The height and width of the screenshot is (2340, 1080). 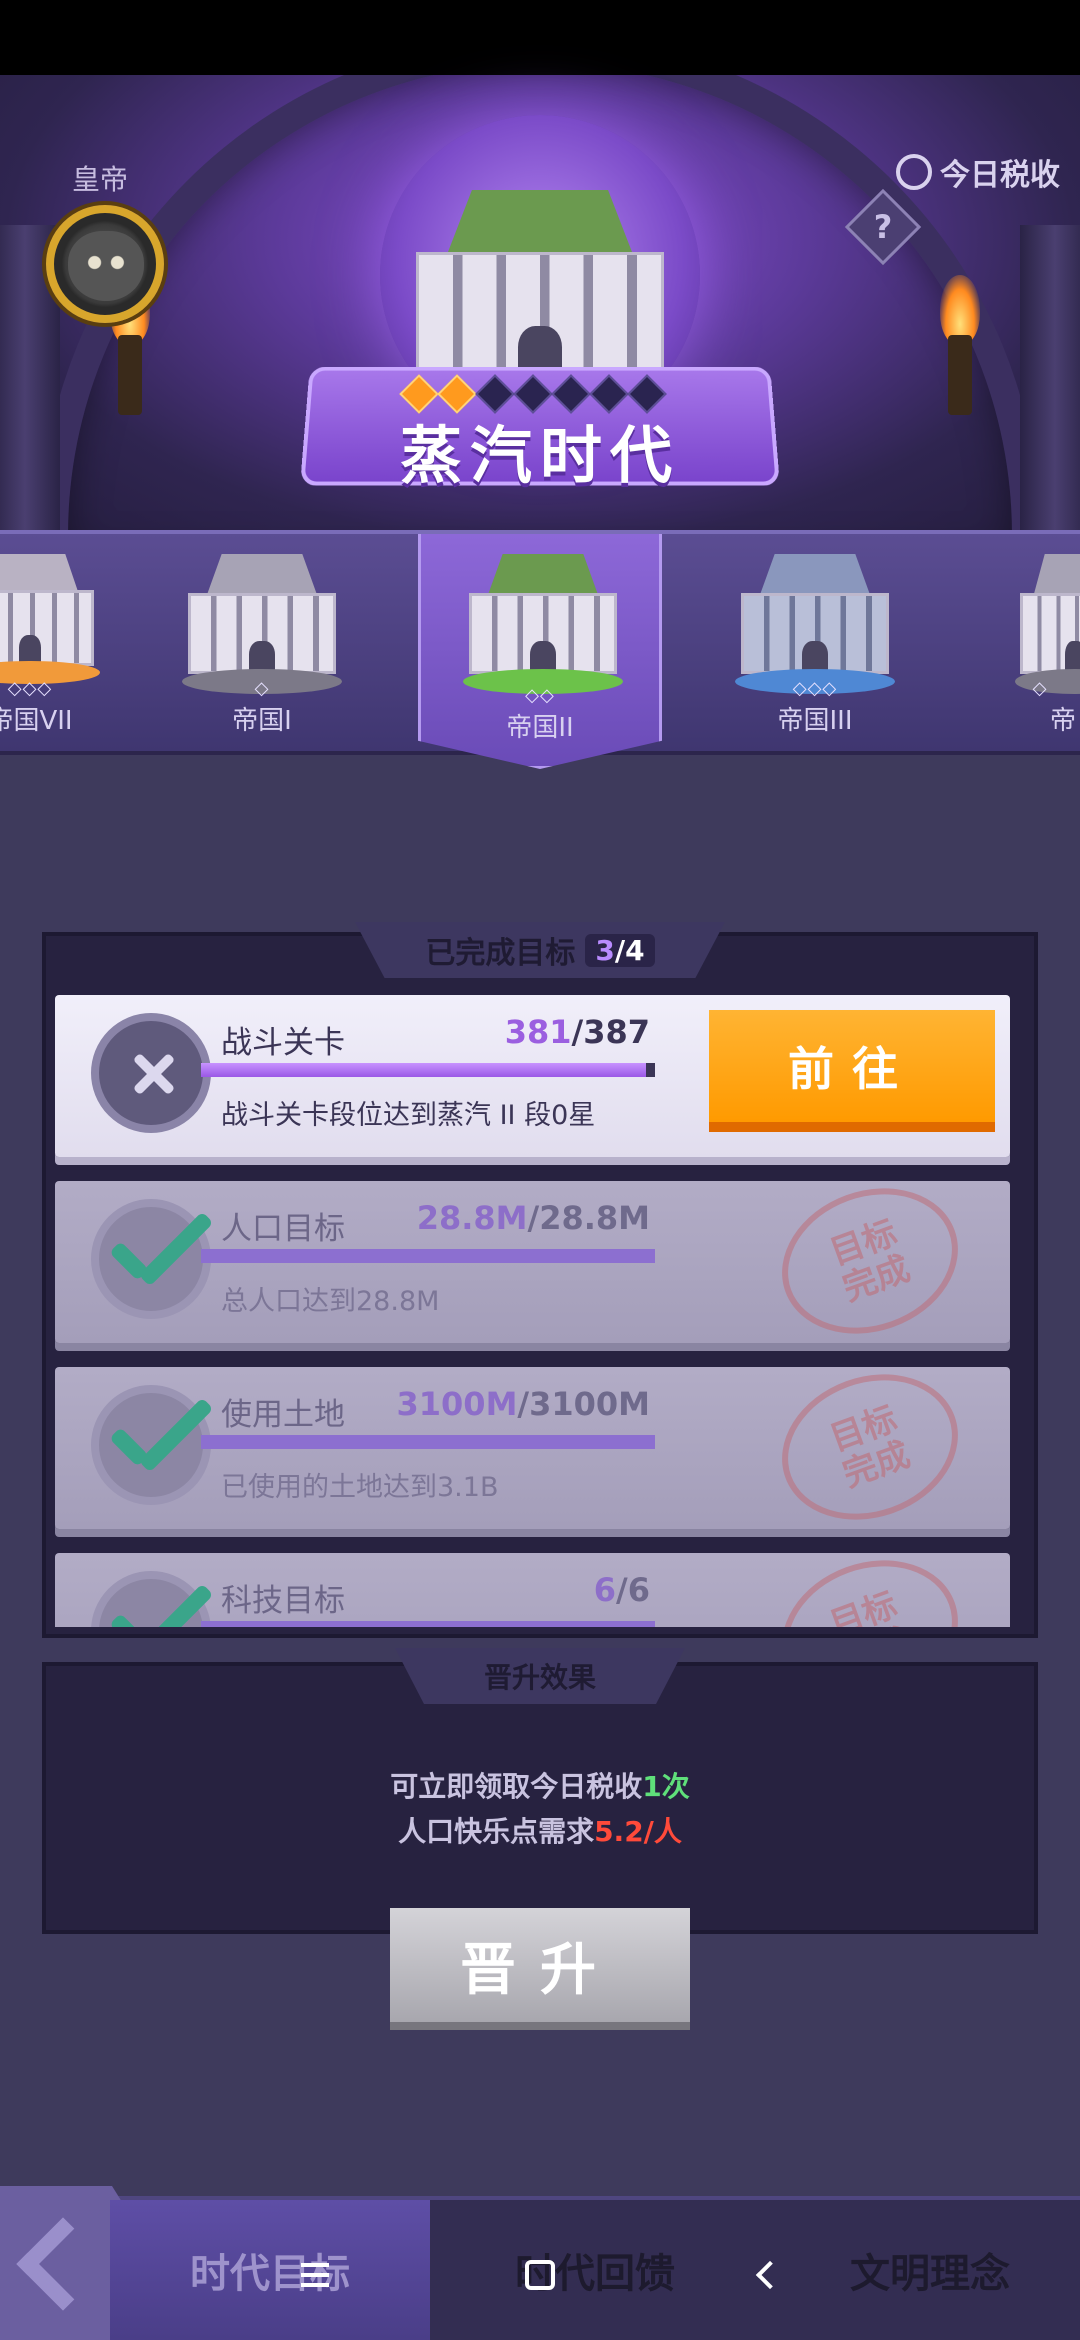 I want to click on tab-empire-vii: ◇◇◇ 帝国VII, so click(x=50, y=646).